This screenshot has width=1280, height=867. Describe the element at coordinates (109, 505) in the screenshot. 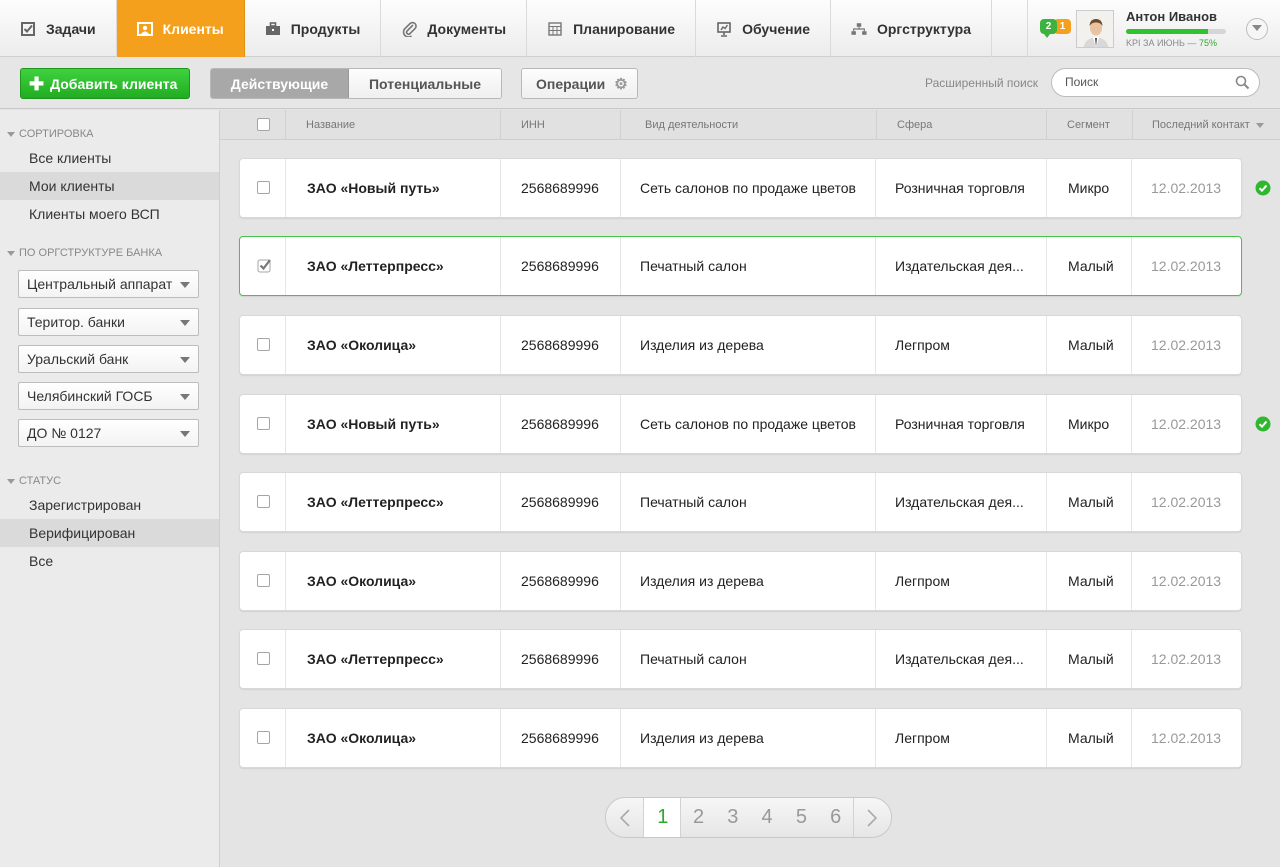

I see `sidebar-item-registered: Зарегистрирован` at that location.